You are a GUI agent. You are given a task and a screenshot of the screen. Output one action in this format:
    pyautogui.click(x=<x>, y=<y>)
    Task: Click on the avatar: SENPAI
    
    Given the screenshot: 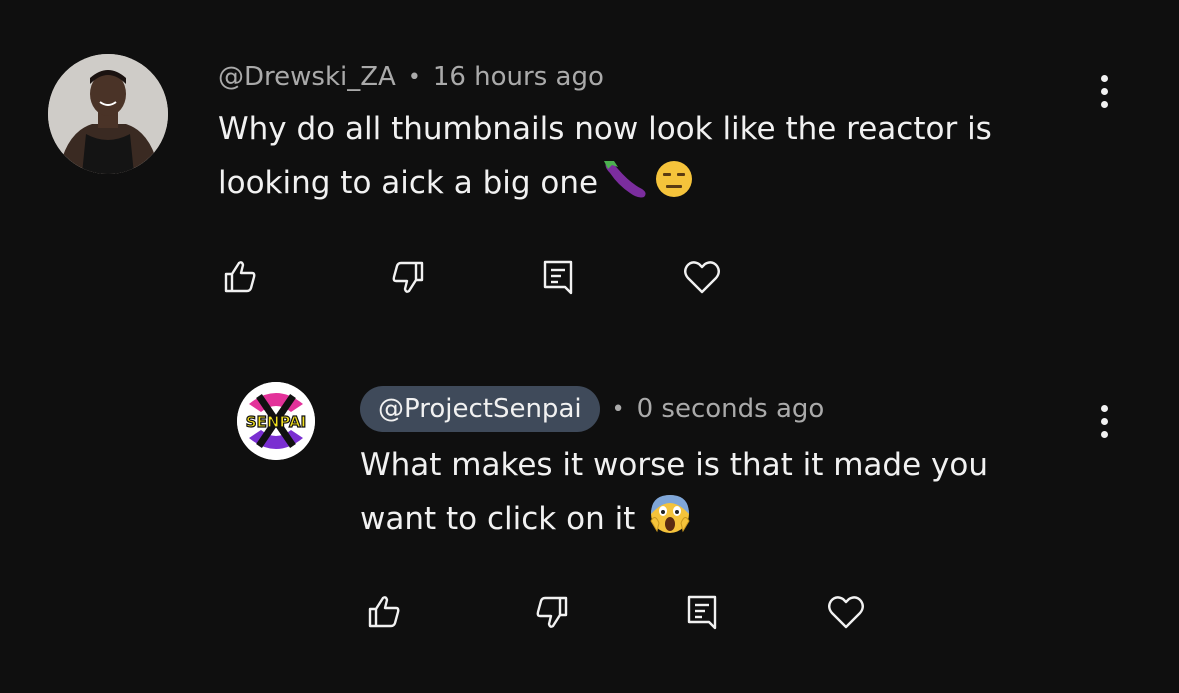 What is the action you would take?
    pyautogui.click(x=276, y=421)
    